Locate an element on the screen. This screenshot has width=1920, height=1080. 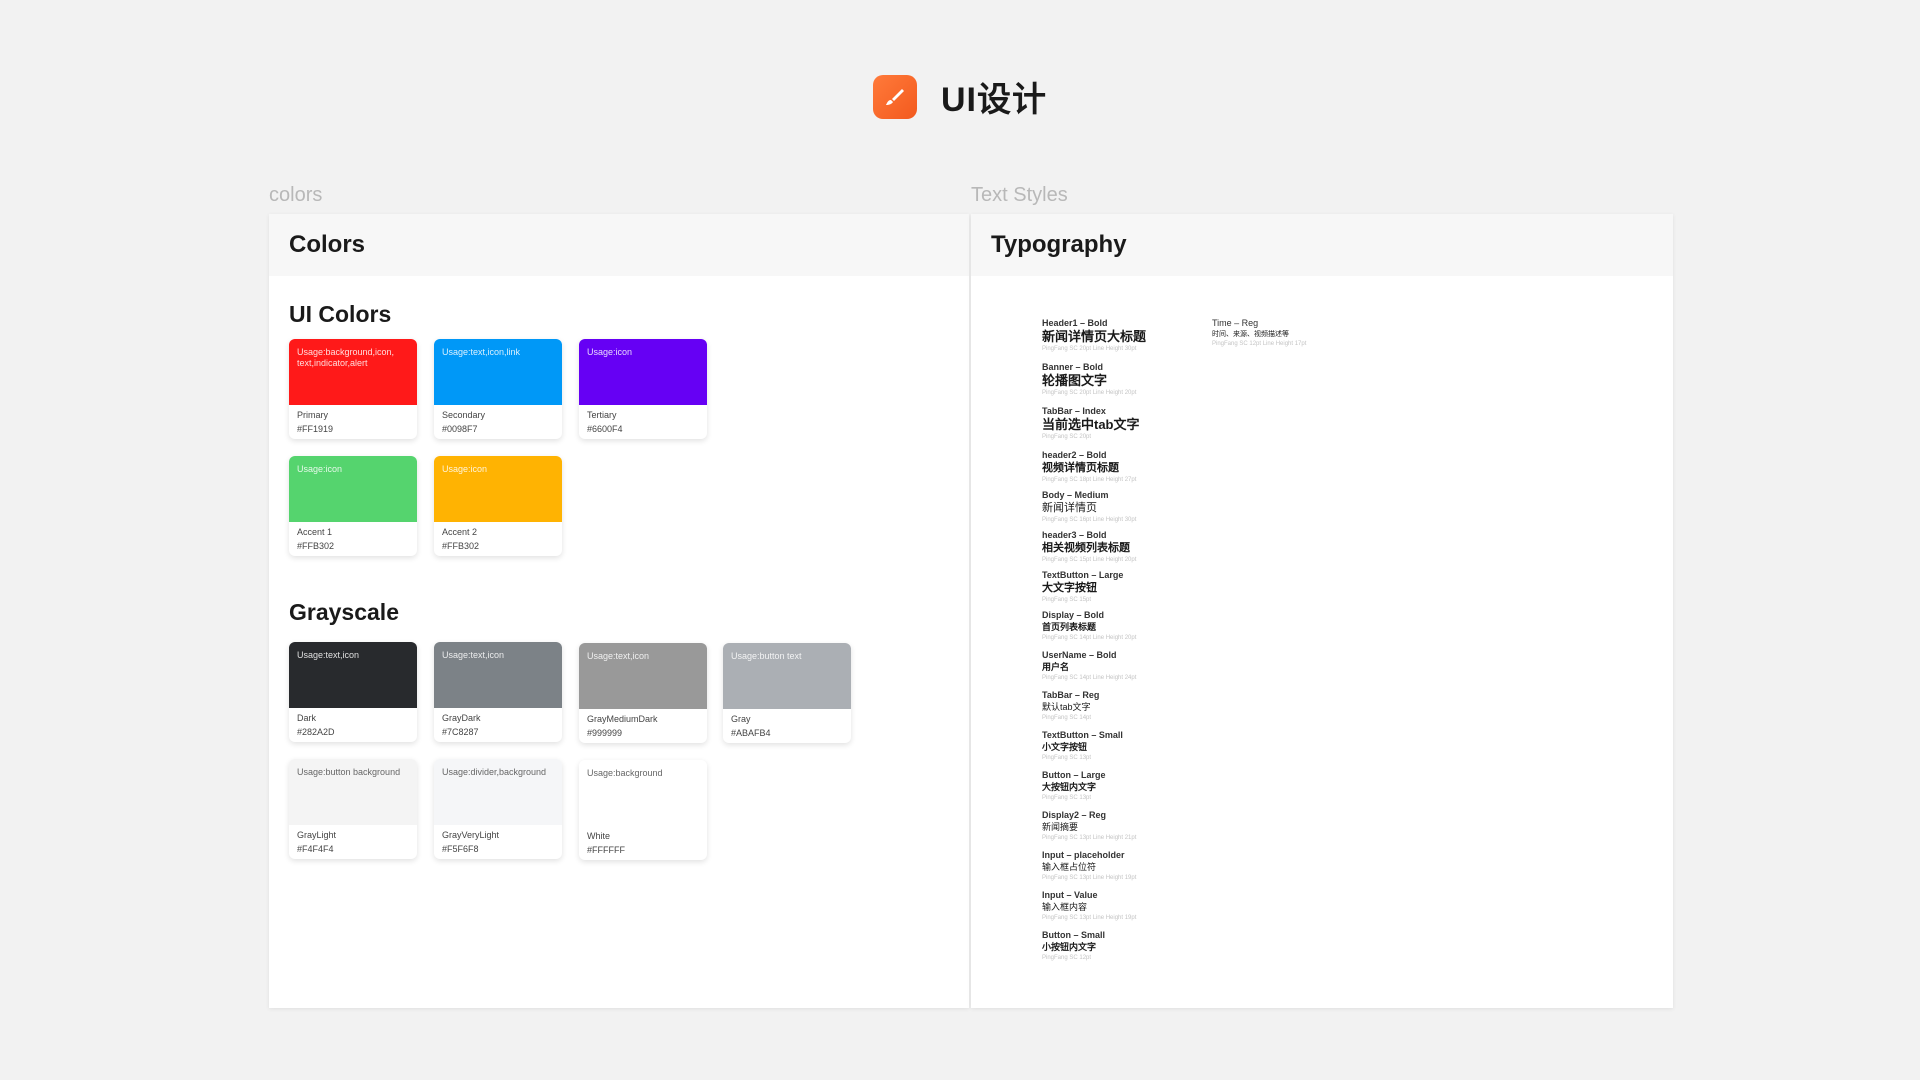
type-sample: 输入框占位符 is located at coordinates (1069, 867).